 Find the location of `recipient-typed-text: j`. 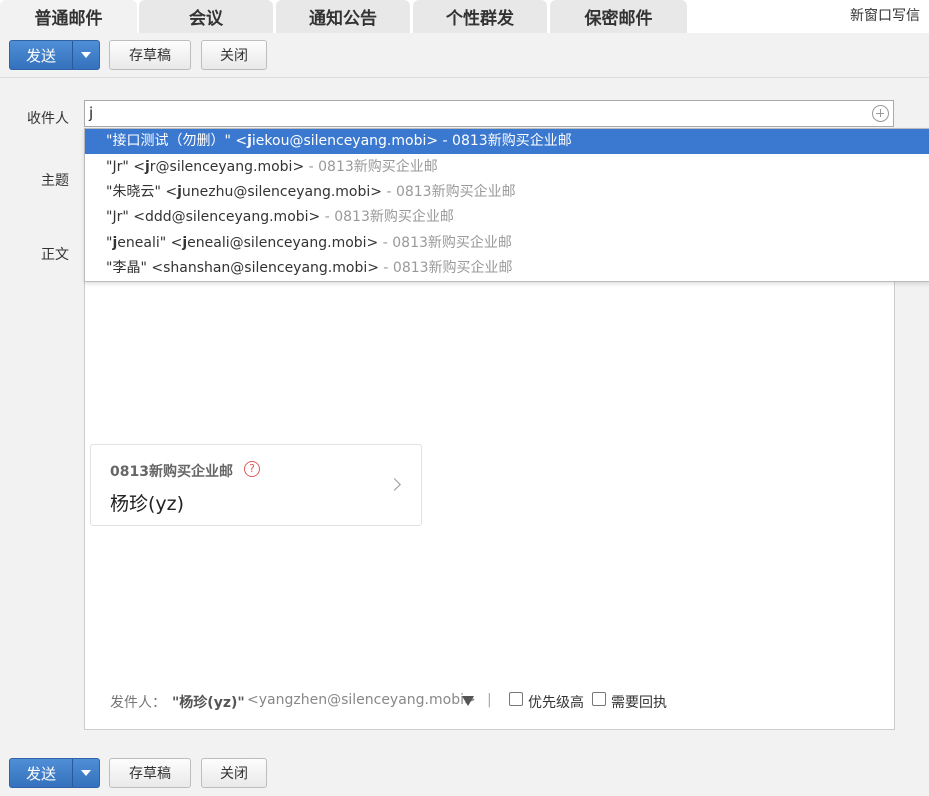

recipient-typed-text: j is located at coordinates (91, 113).